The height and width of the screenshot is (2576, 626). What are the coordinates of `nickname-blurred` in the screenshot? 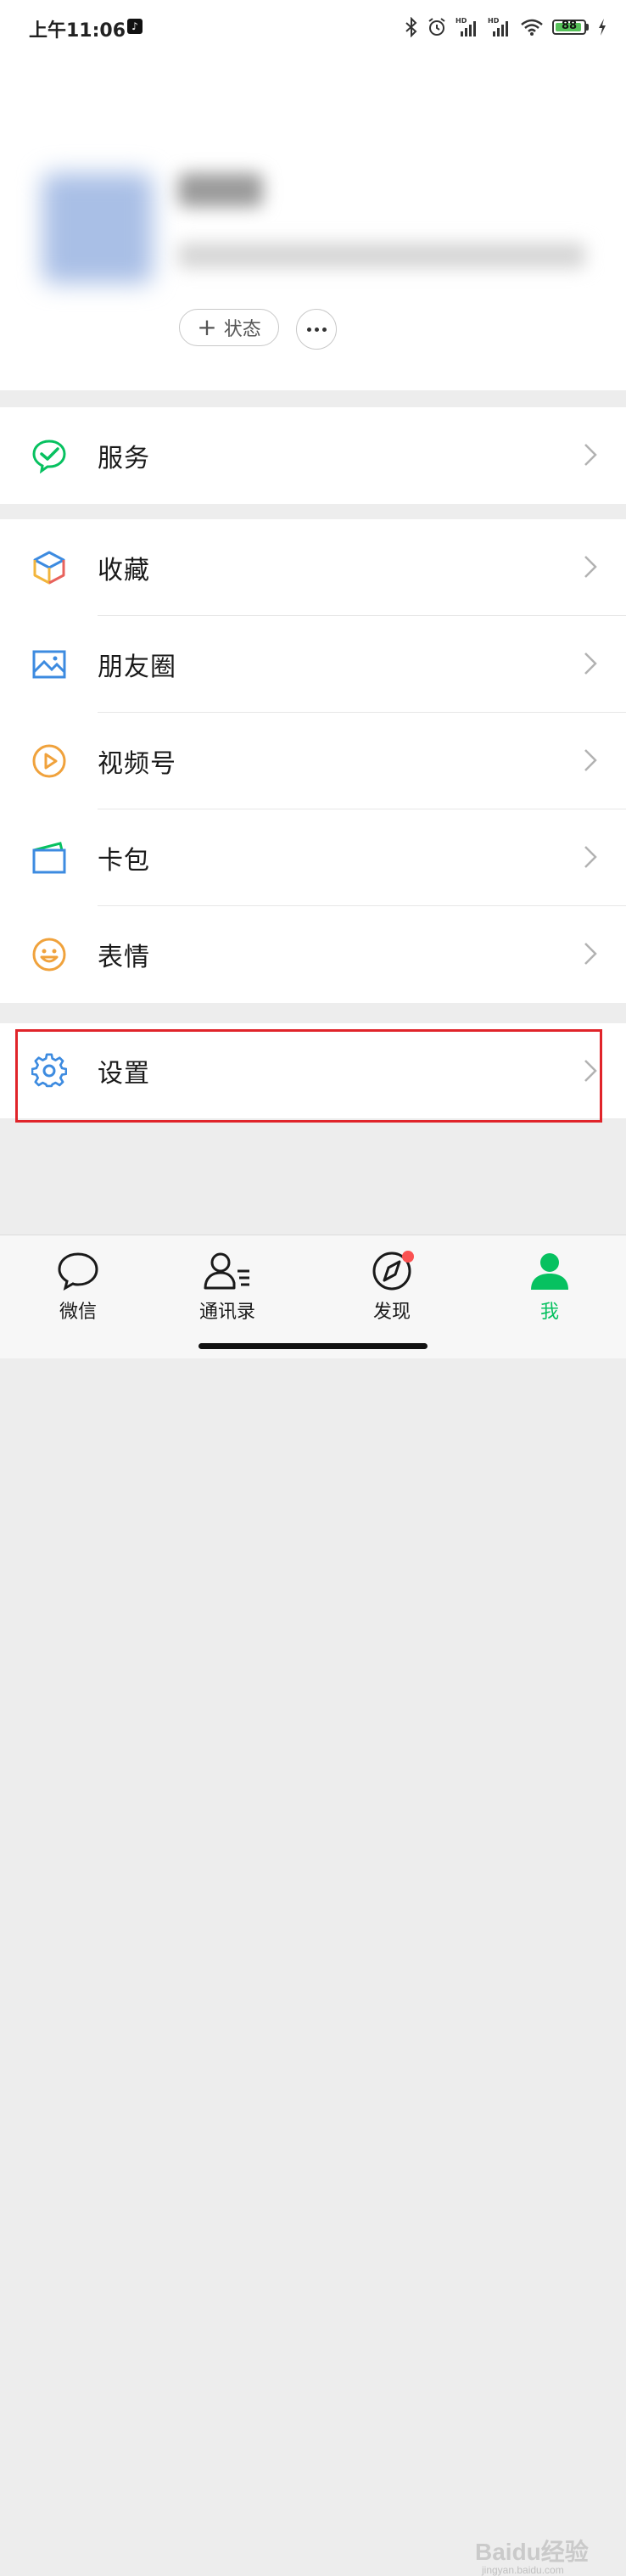 It's located at (221, 190).